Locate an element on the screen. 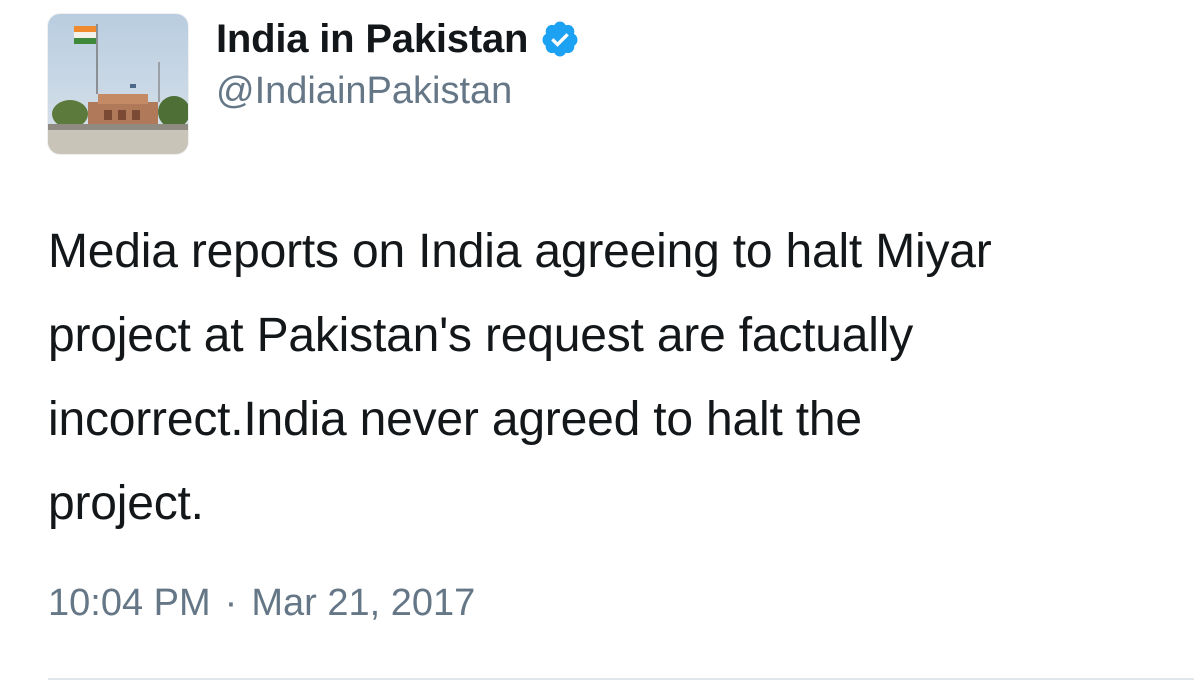  tweet-divider is located at coordinates (621, 679).